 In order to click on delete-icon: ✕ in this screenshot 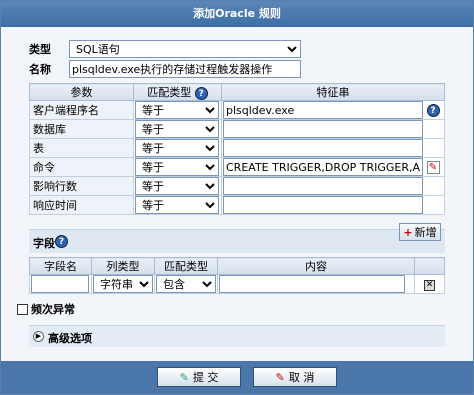, I will do `click(429, 285)`.